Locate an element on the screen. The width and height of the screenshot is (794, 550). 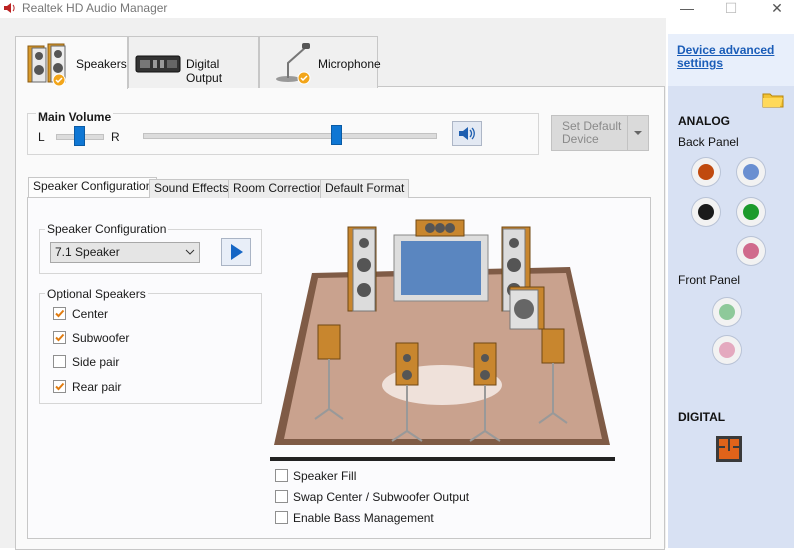
swap-center-subwoofer-checkbox is located at coordinates (281, 496).